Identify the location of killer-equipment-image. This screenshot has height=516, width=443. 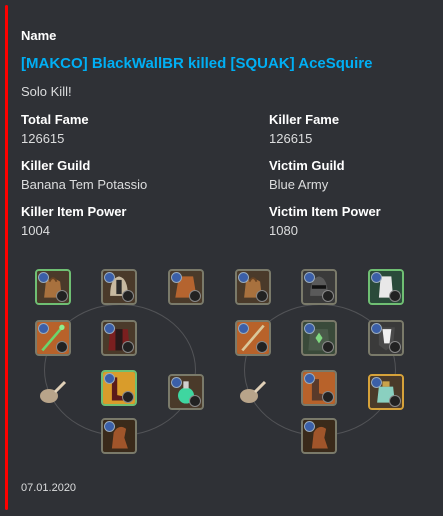
(119, 363).